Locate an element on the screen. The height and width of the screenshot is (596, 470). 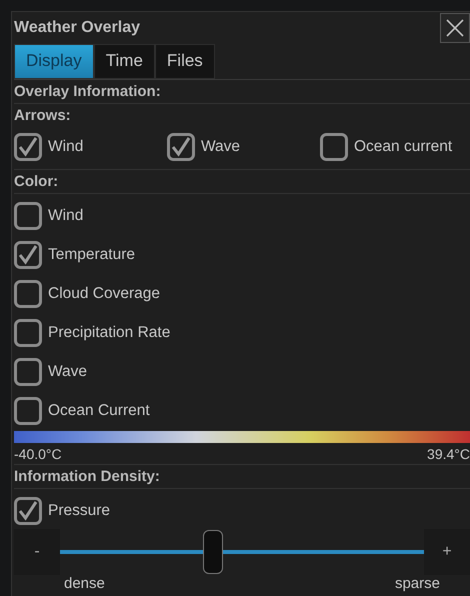
legend-min-label: -40.0°C is located at coordinates (38, 454).